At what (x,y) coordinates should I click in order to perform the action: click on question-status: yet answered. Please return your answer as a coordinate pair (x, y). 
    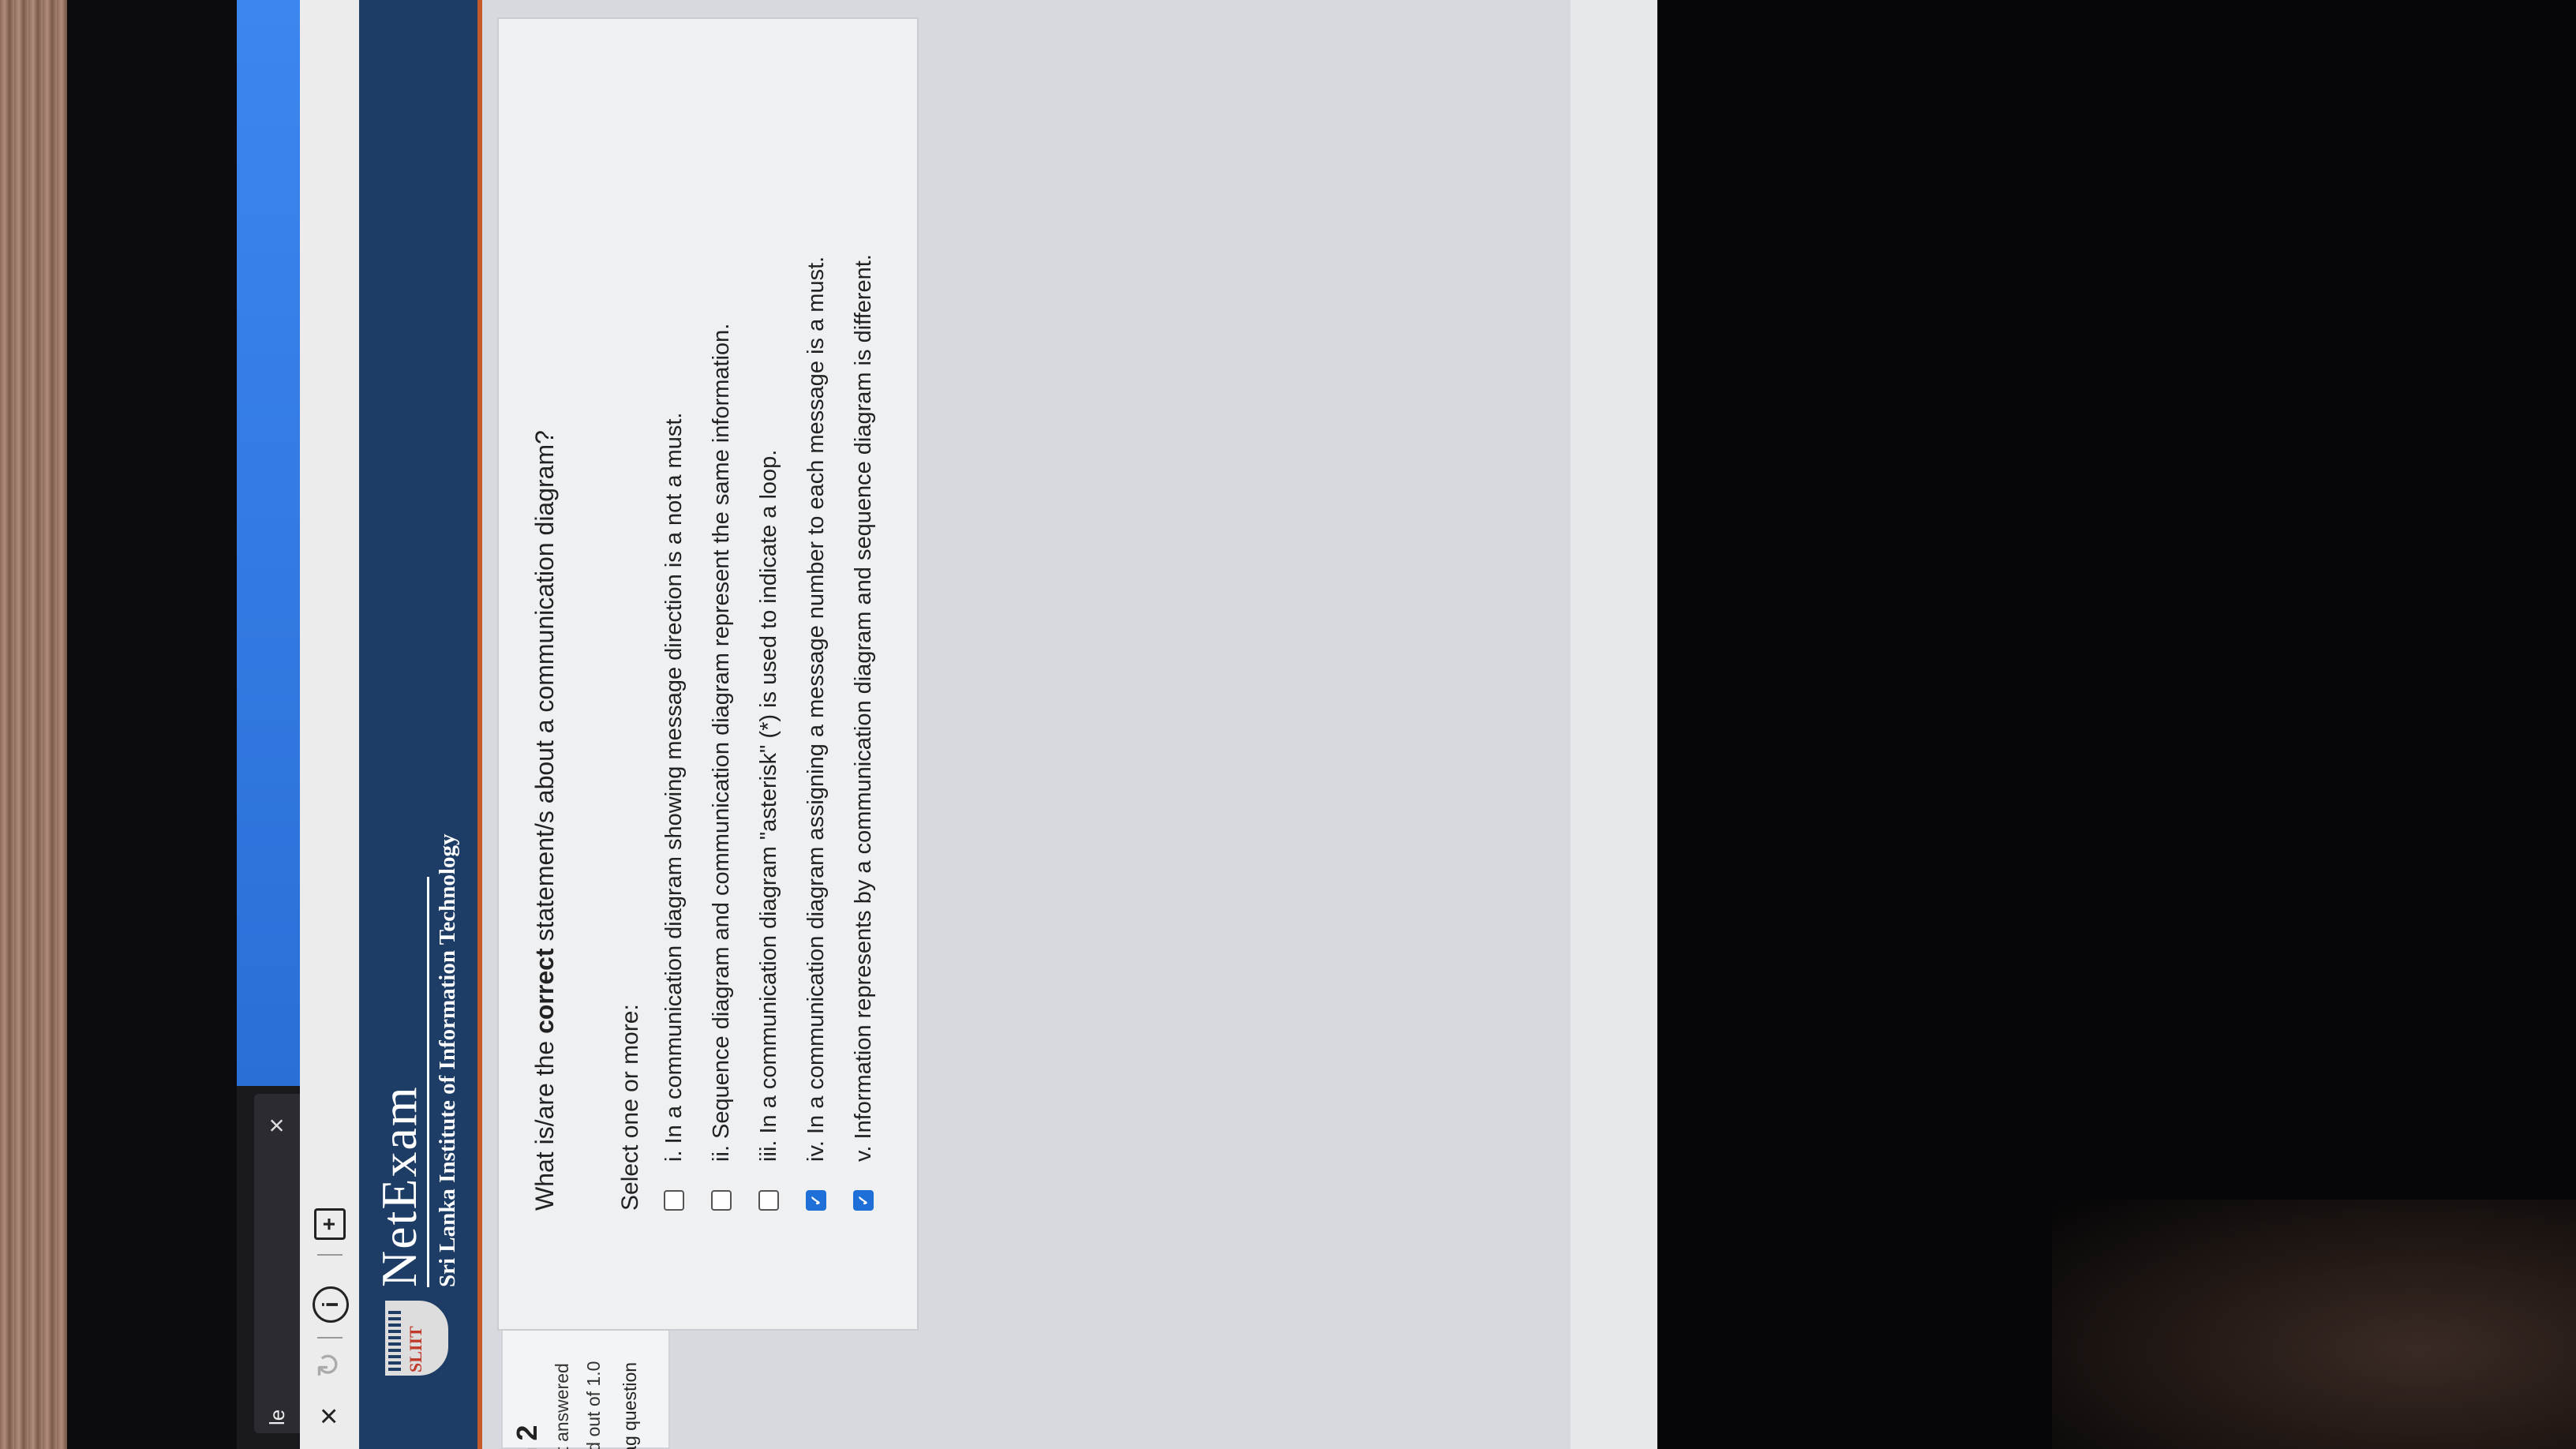
    Looking at the image, I should click on (562, 1406).